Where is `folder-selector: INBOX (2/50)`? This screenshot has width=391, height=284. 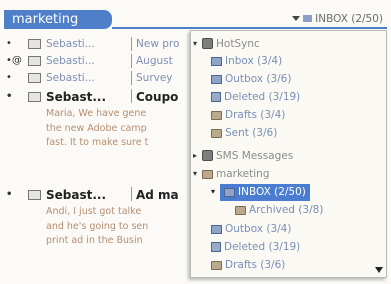
folder-selector: INBOX (2/50) is located at coordinates (337, 19).